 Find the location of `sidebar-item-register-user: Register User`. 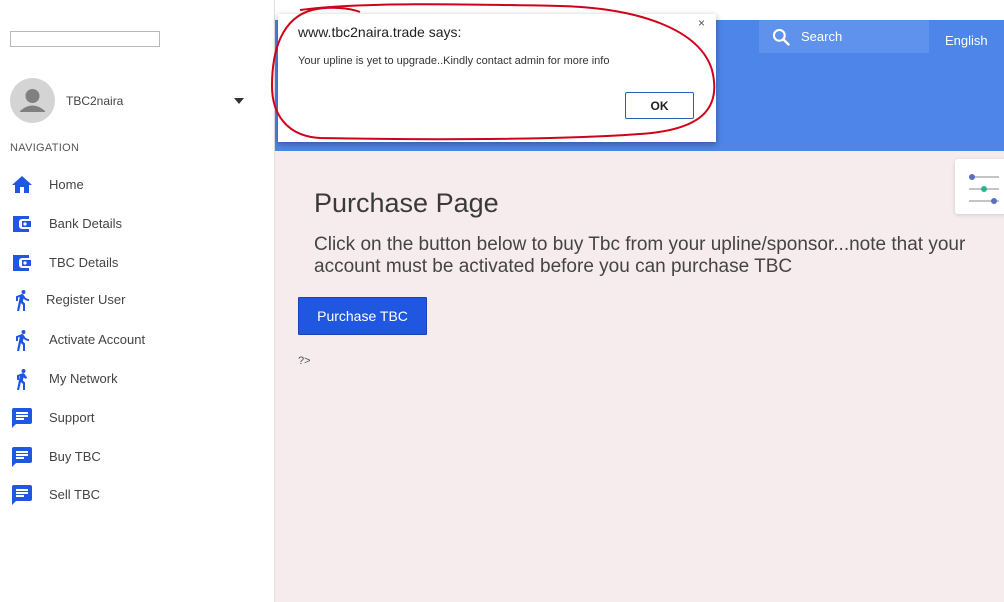

sidebar-item-register-user: Register User is located at coordinates (135, 300).